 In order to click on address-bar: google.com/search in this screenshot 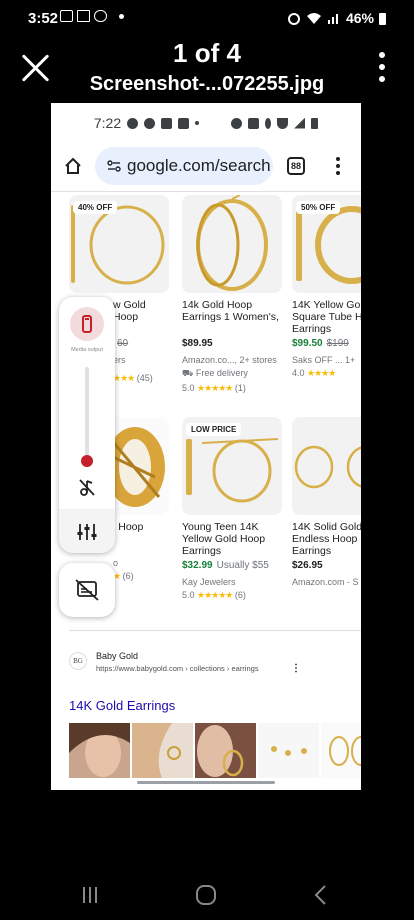, I will do `click(184, 166)`.